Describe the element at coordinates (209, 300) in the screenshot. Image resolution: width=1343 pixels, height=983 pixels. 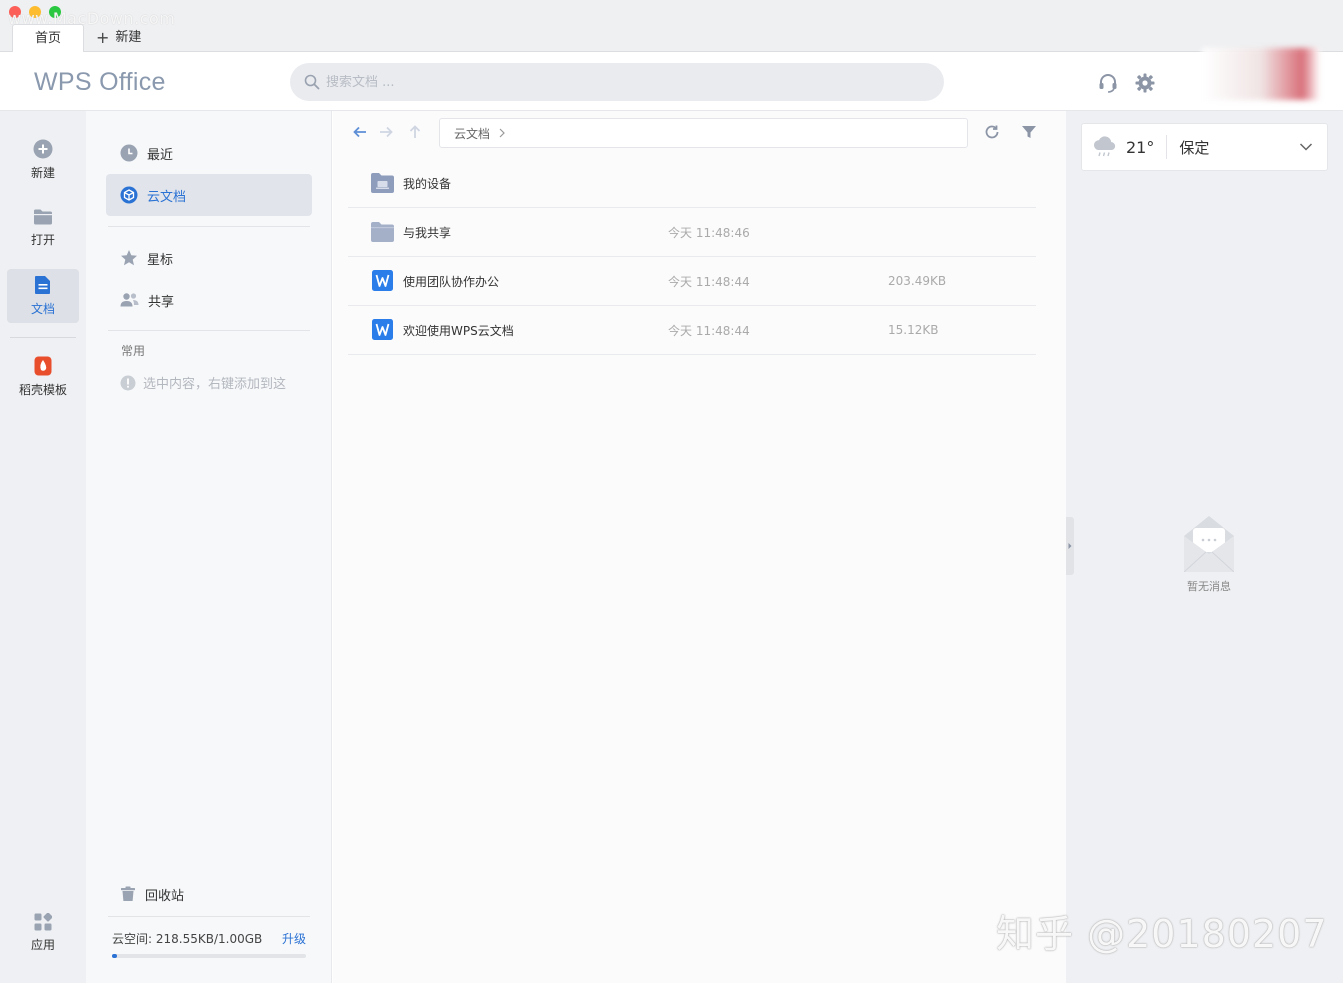
I see `nav-item-shared: 共享` at that location.